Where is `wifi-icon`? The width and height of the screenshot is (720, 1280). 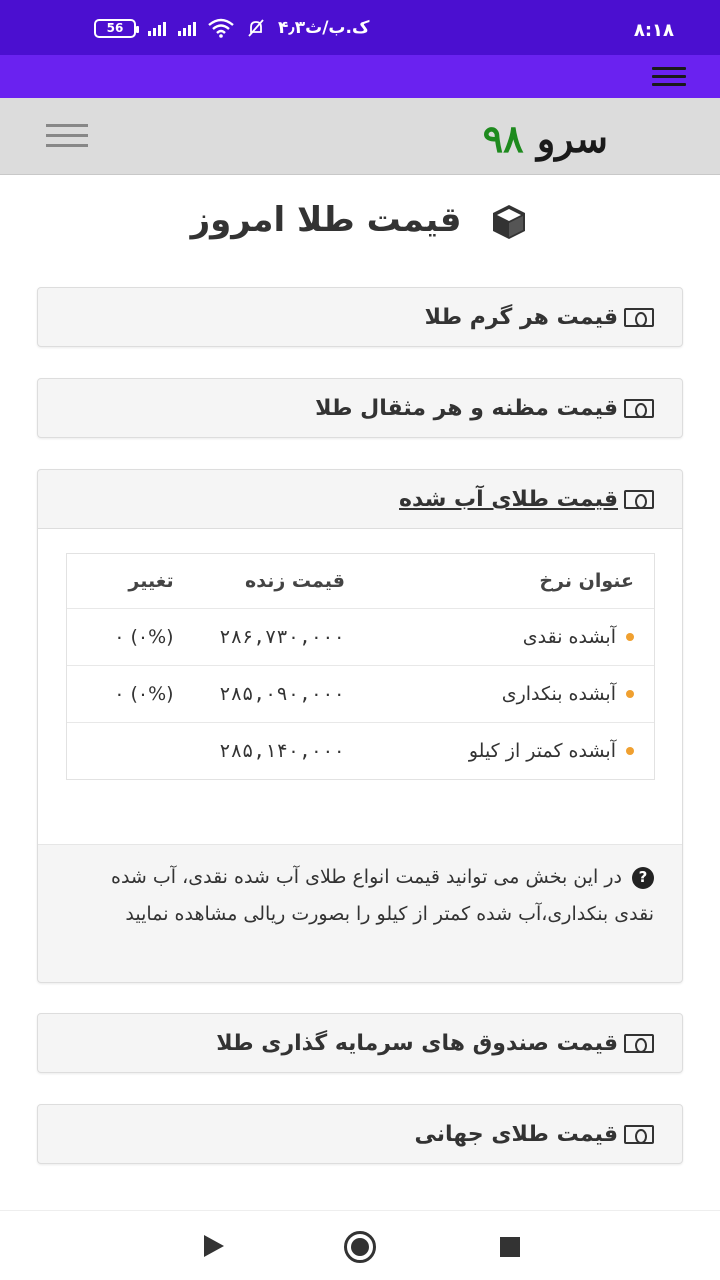
wifi-icon is located at coordinates (221, 28).